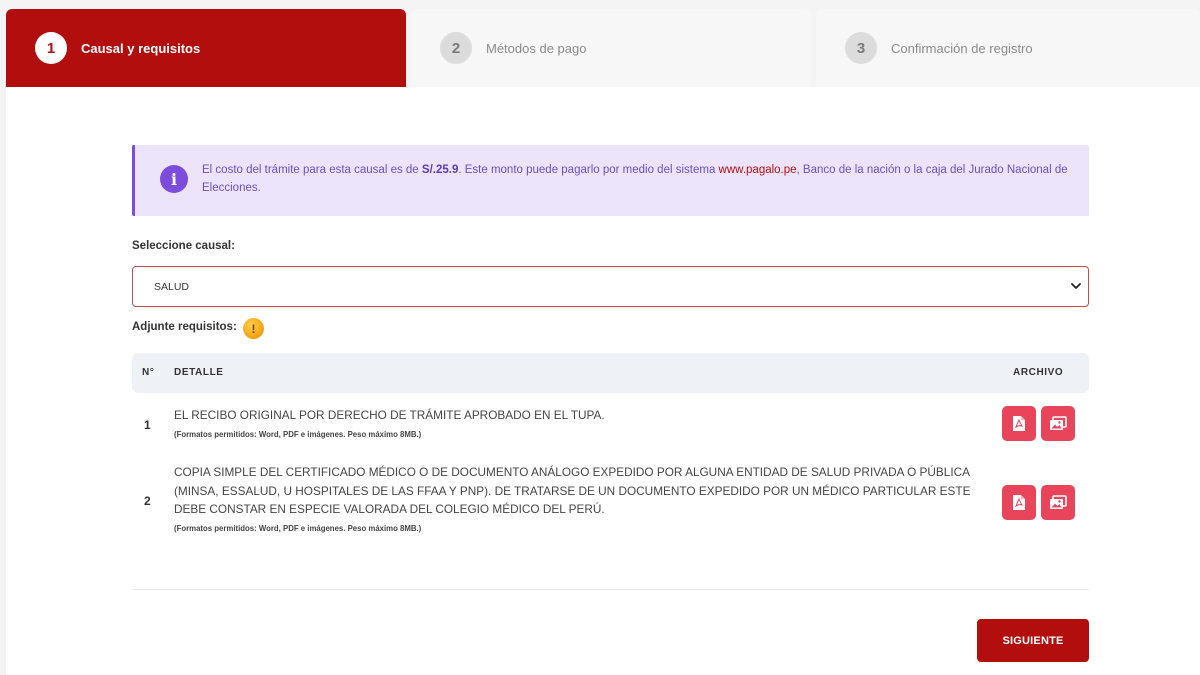 The image size is (1200, 675). Describe the element at coordinates (456, 48) in the screenshot. I see `step-number: 2` at that location.